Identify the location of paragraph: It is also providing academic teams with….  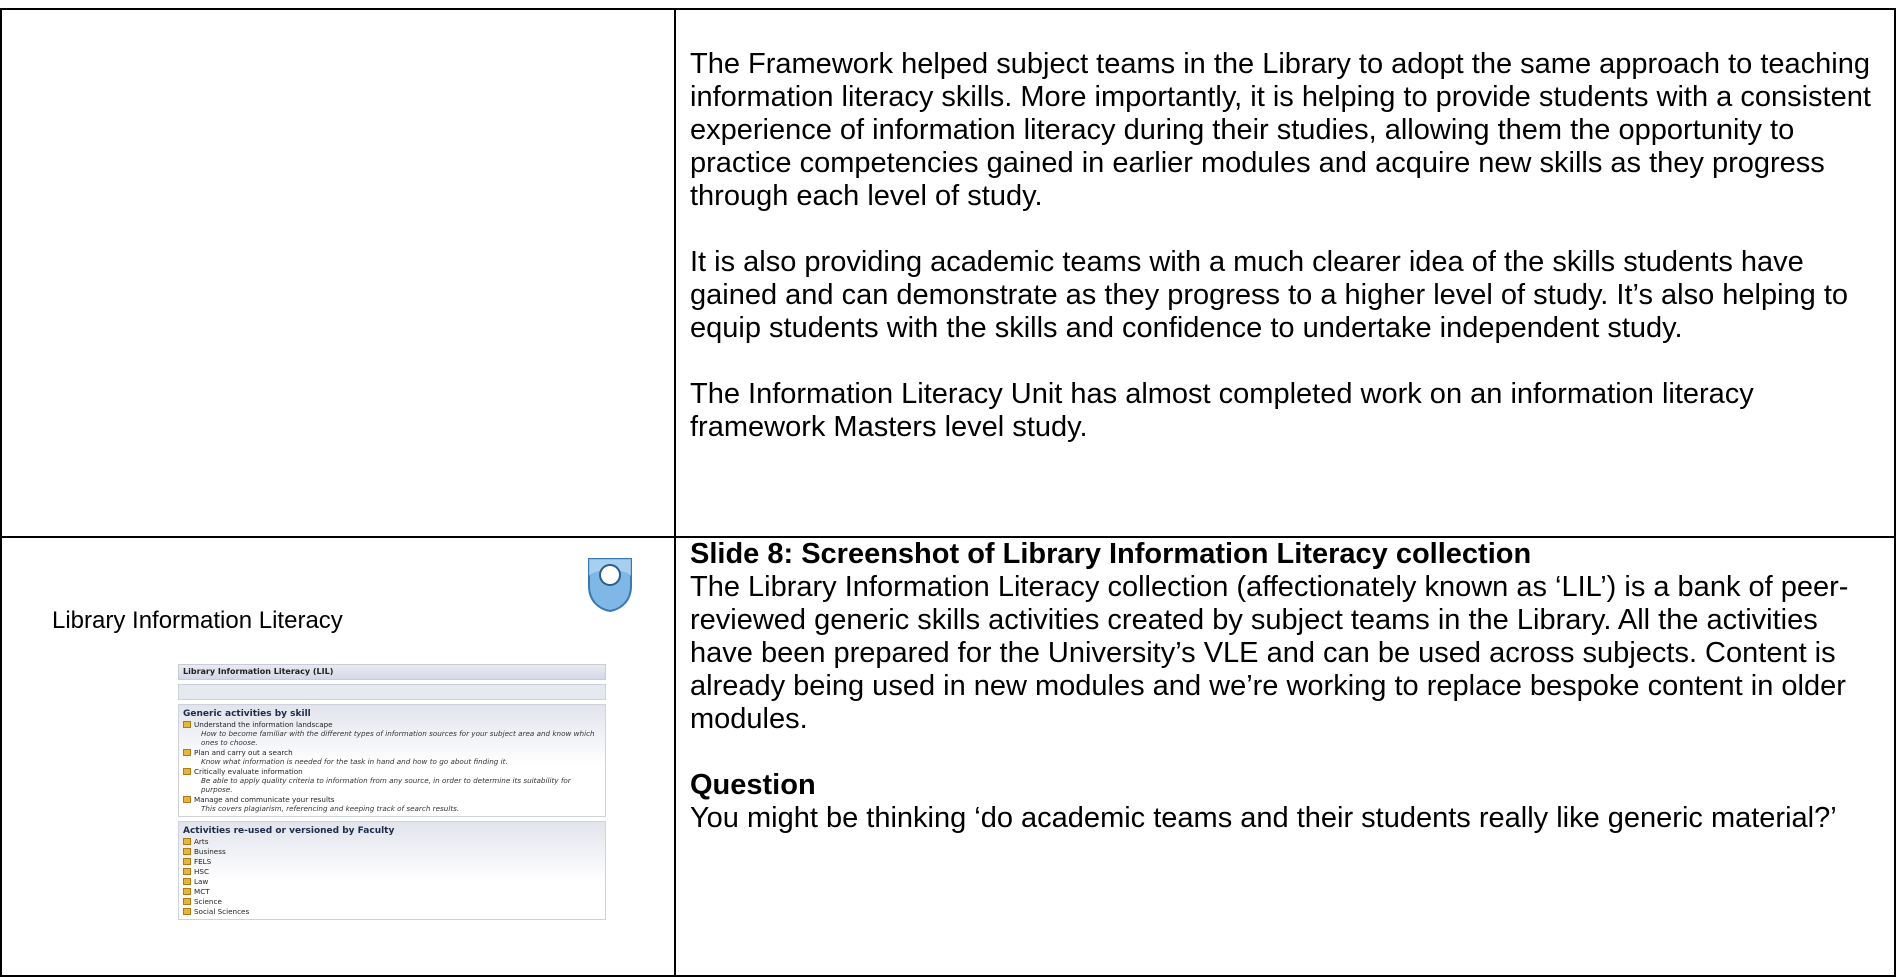
(1269, 295).